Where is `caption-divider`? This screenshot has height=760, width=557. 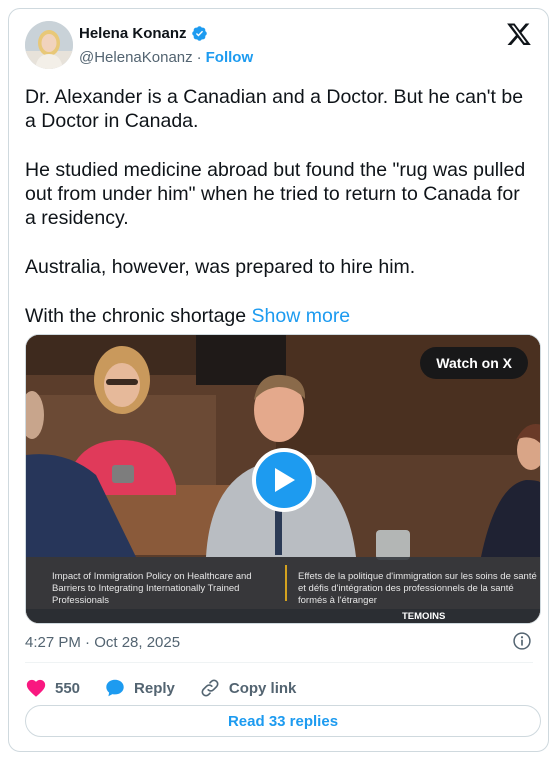 caption-divider is located at coordinates (286, 583).